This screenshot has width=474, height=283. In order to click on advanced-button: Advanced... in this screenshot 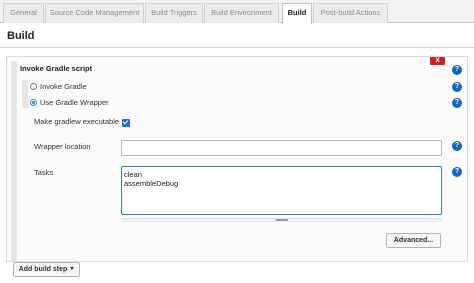, I will do `click(413, 240)`.